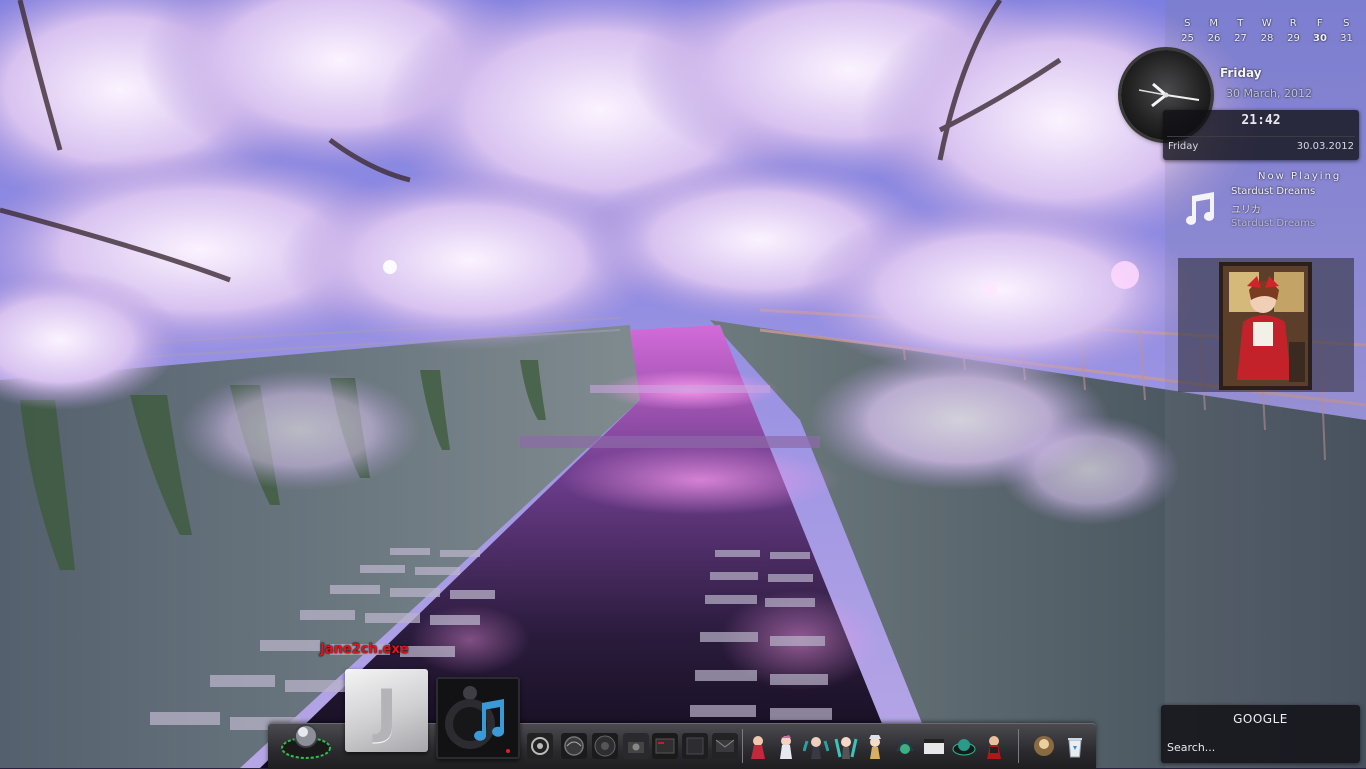 This screenshot has height=769, width=1366. Describe the element at coordinates (478, 718) in the screenshot. I see `music-player-app-icon` at that location.